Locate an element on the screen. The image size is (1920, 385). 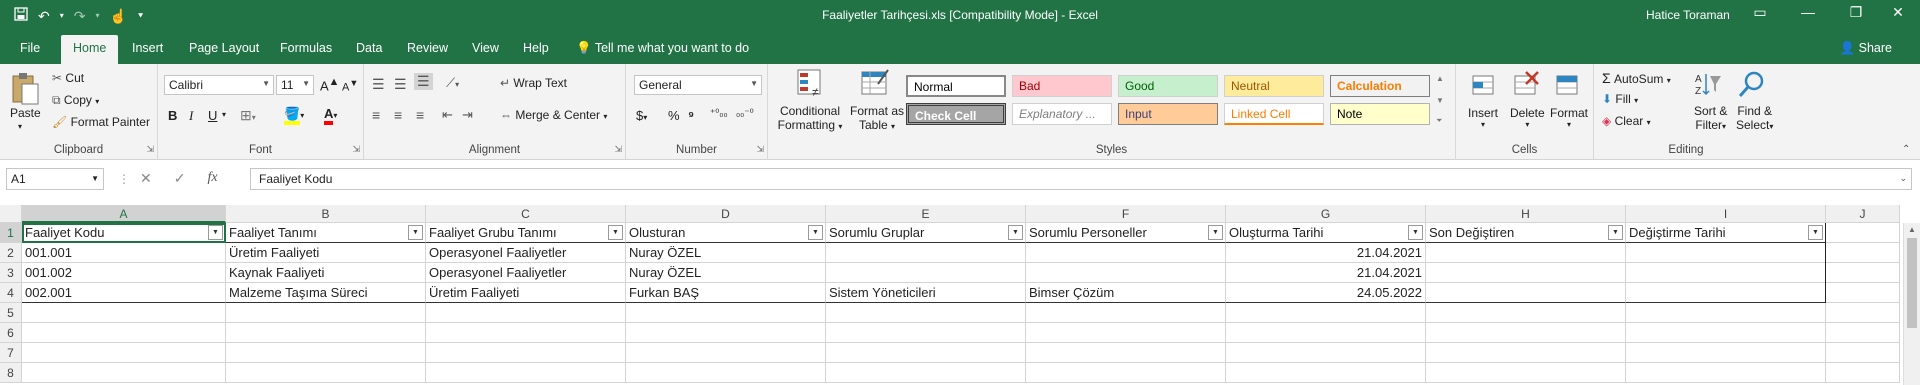
tab-file: File is located at coordinates (30, 48).